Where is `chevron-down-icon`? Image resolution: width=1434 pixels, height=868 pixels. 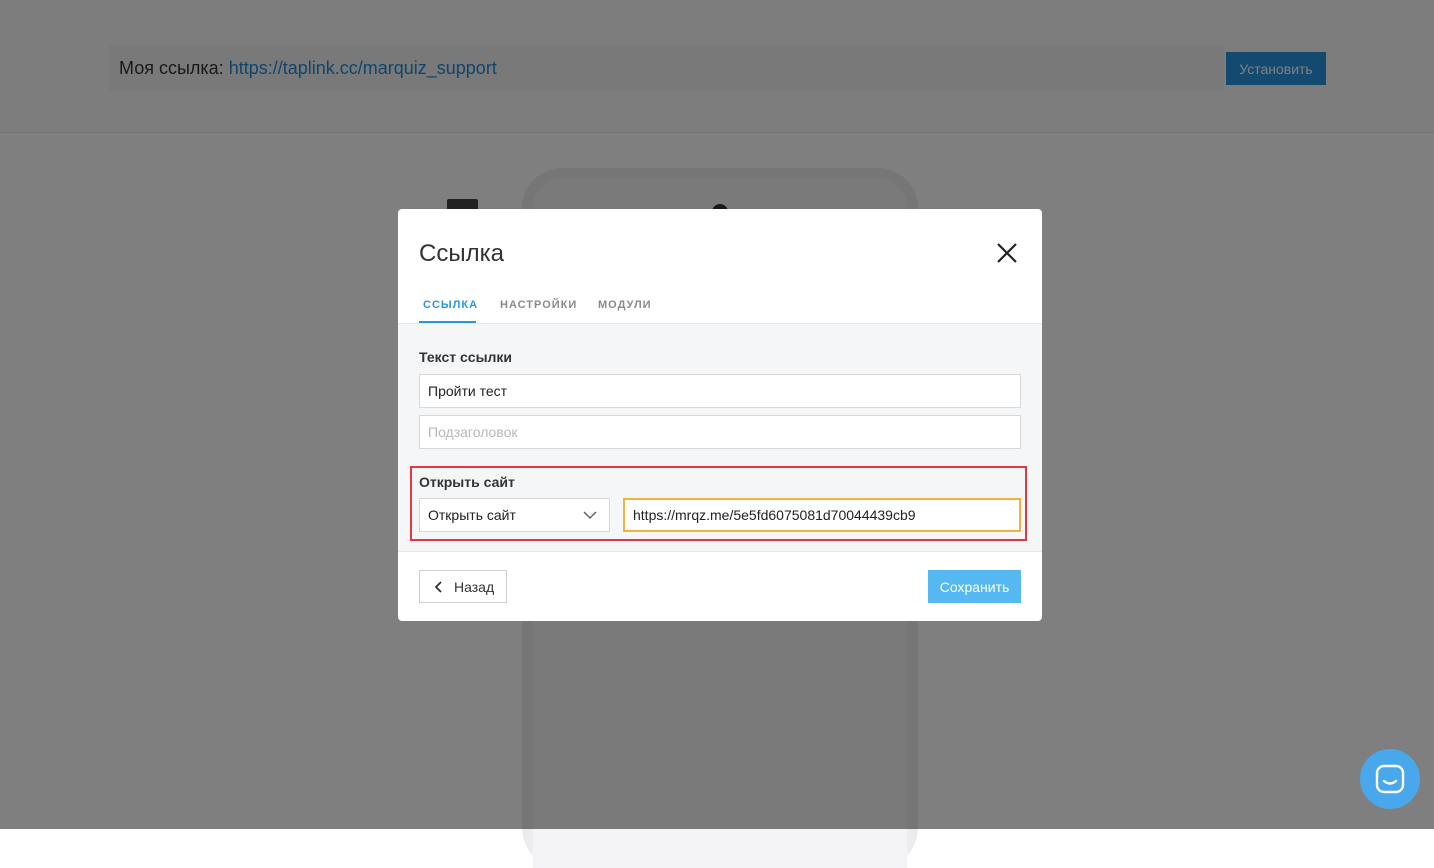 chevron-down-icon is located at coordinates (590, 515).